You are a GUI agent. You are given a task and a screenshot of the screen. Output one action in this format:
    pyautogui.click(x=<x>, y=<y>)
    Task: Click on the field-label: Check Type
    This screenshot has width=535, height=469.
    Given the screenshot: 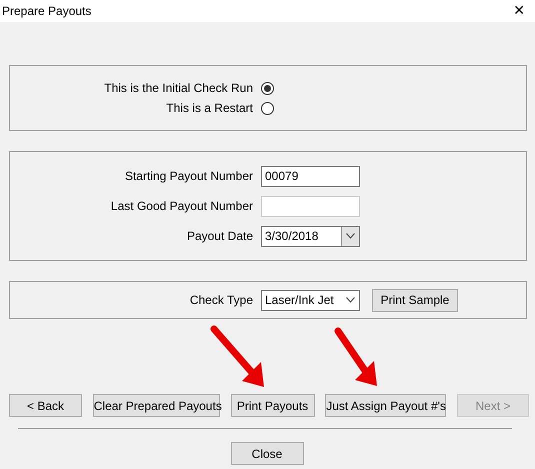 What is the action you would take?
    pyautogui.click(x=220, y=300)
    